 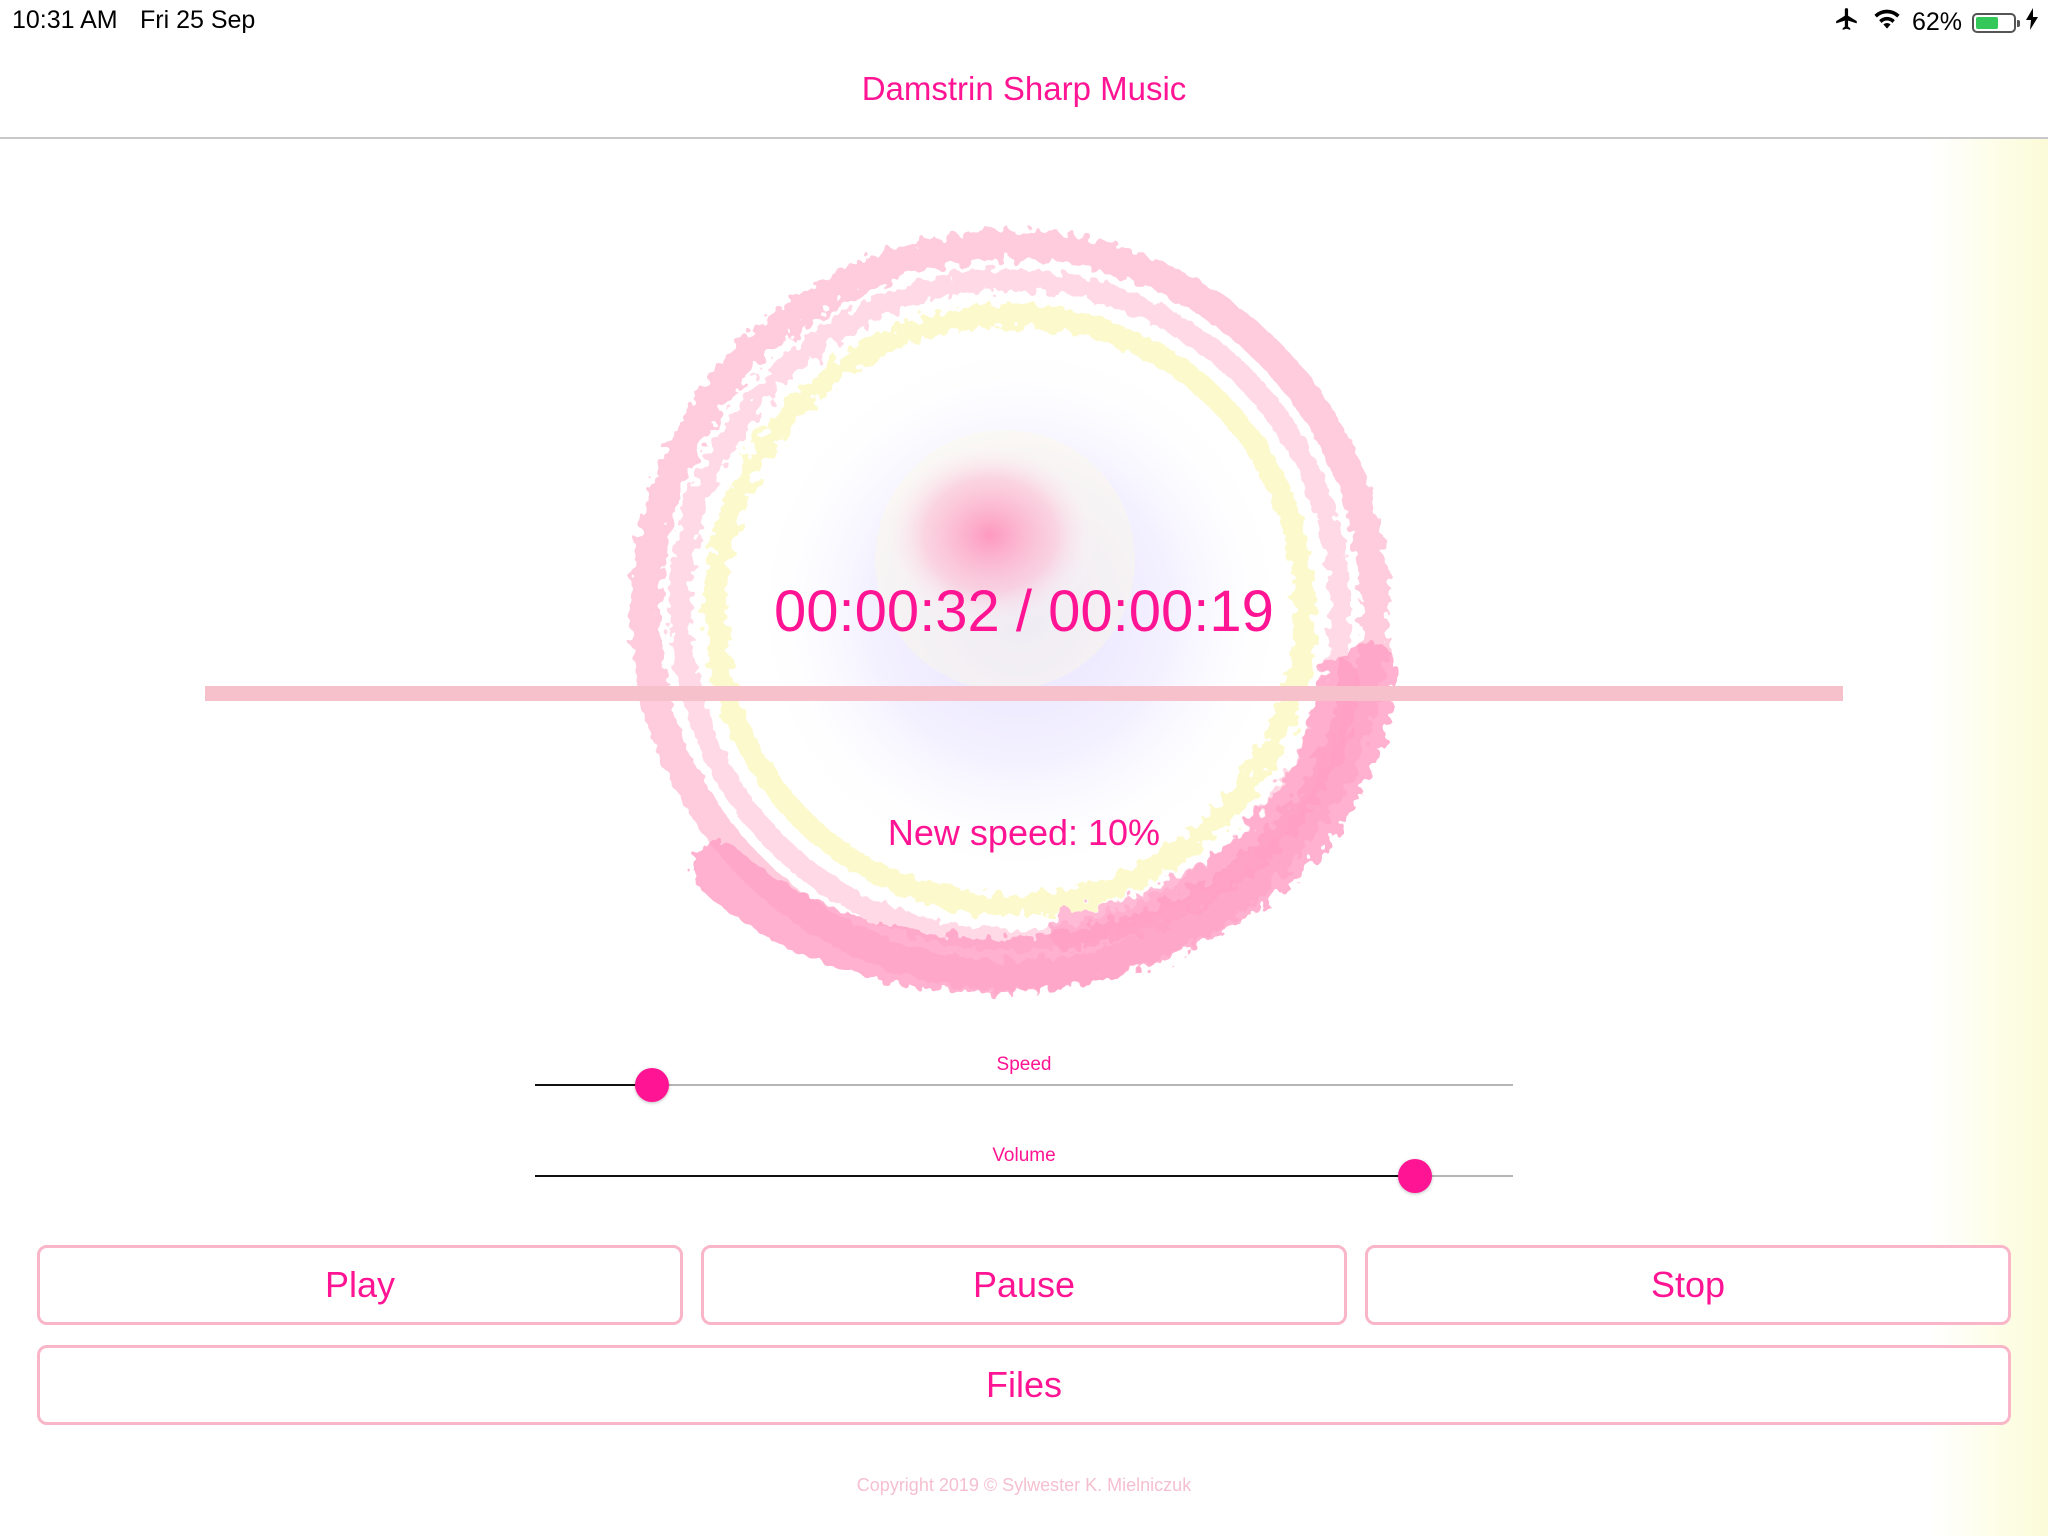 I want to click on battery-icon, so click(x=1996, y=22).